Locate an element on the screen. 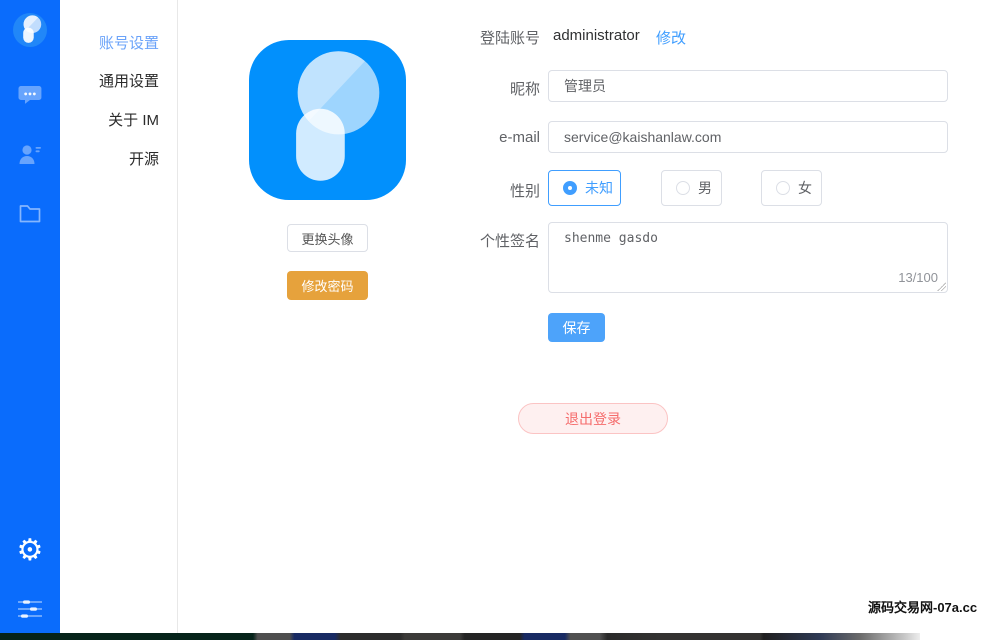  save-button: 保存 is located at coordinates (576, 327).